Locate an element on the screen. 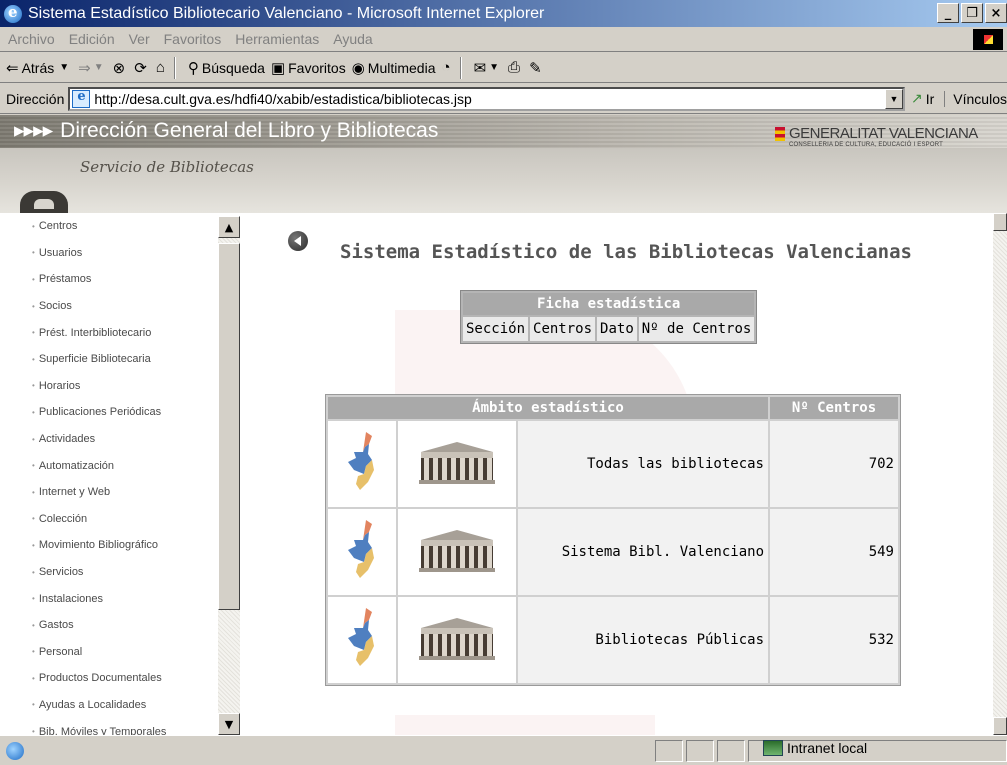  sidebar-item-label: Horarios is located at coordinates (59, 385).